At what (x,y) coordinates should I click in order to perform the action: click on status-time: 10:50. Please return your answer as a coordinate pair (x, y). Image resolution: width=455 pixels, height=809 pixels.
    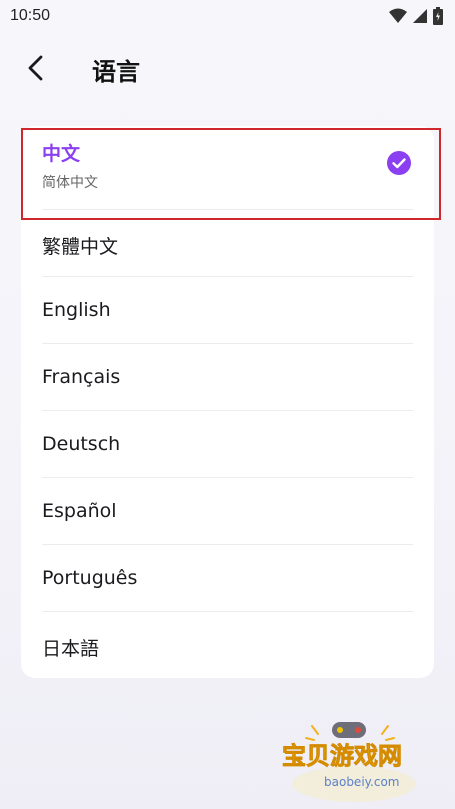
    Looking at the image, I should click on (30, 15).